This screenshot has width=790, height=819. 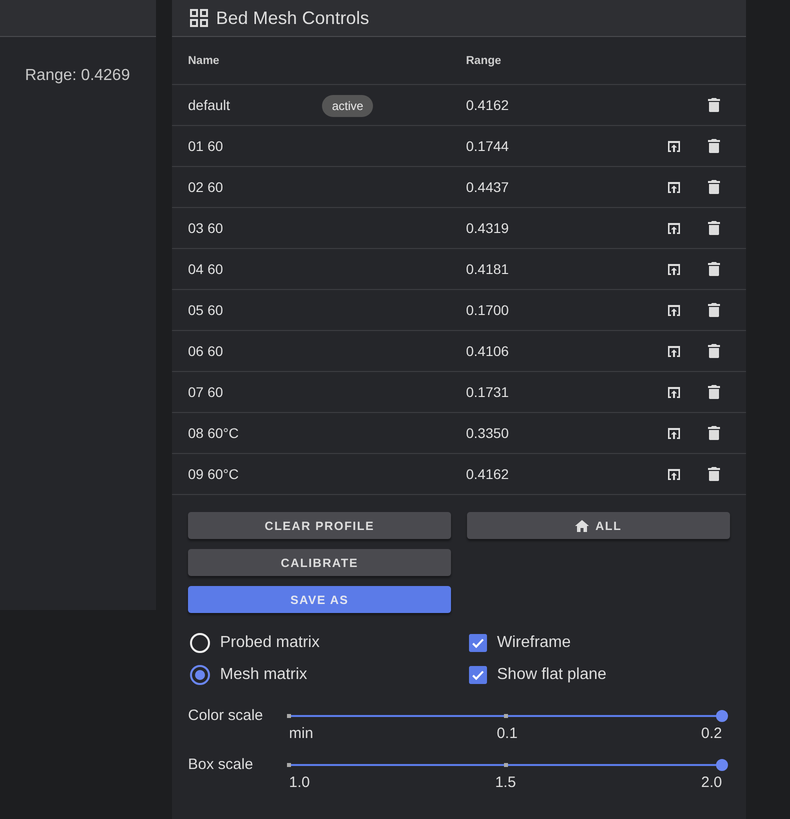 What do you see at coordinates (348, 106) in the screenshot?
I see `status-badge: active` at bounding box center [348, 106].